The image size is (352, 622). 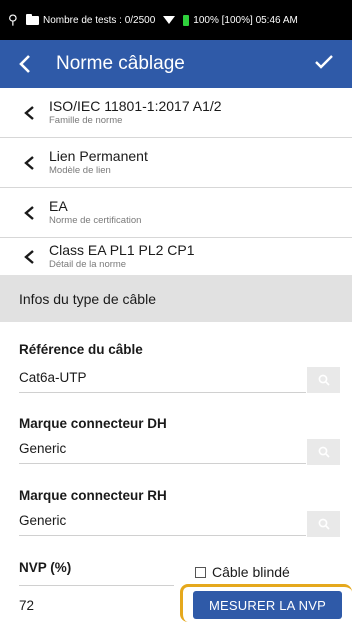 I want to click on nvp-label: NVP (%), so click(x=45, y=567).